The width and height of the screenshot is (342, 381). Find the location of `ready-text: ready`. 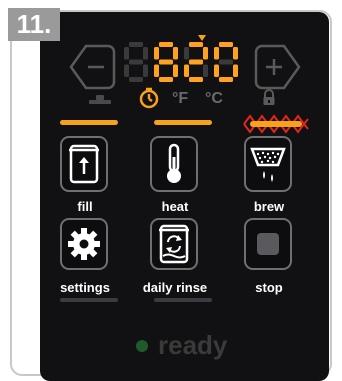

ready-text: ready is located at coordinates (193, 345).